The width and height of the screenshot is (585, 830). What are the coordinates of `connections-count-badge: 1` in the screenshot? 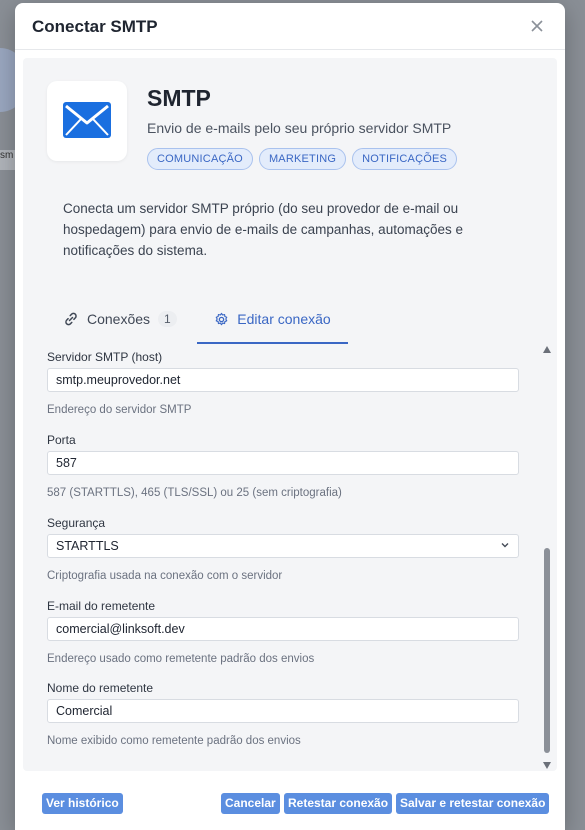 It's located at (167, 319).